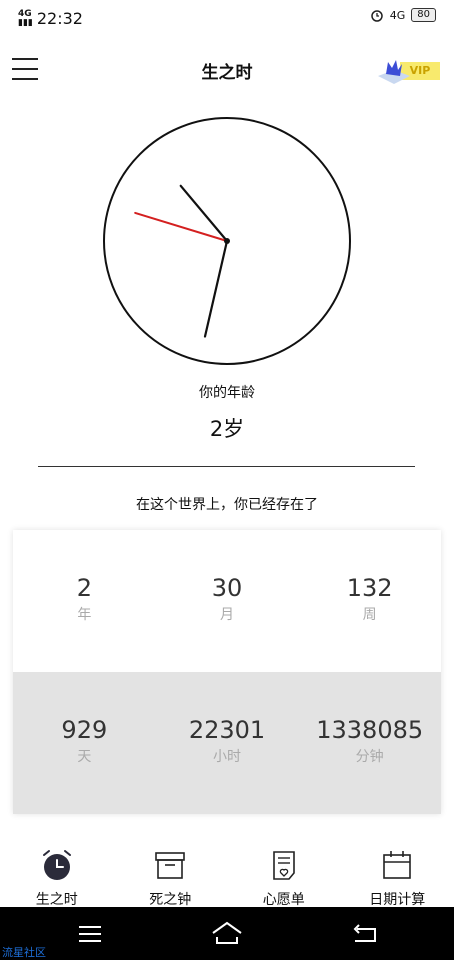  I want to click on home-icon, so click(227, 934).